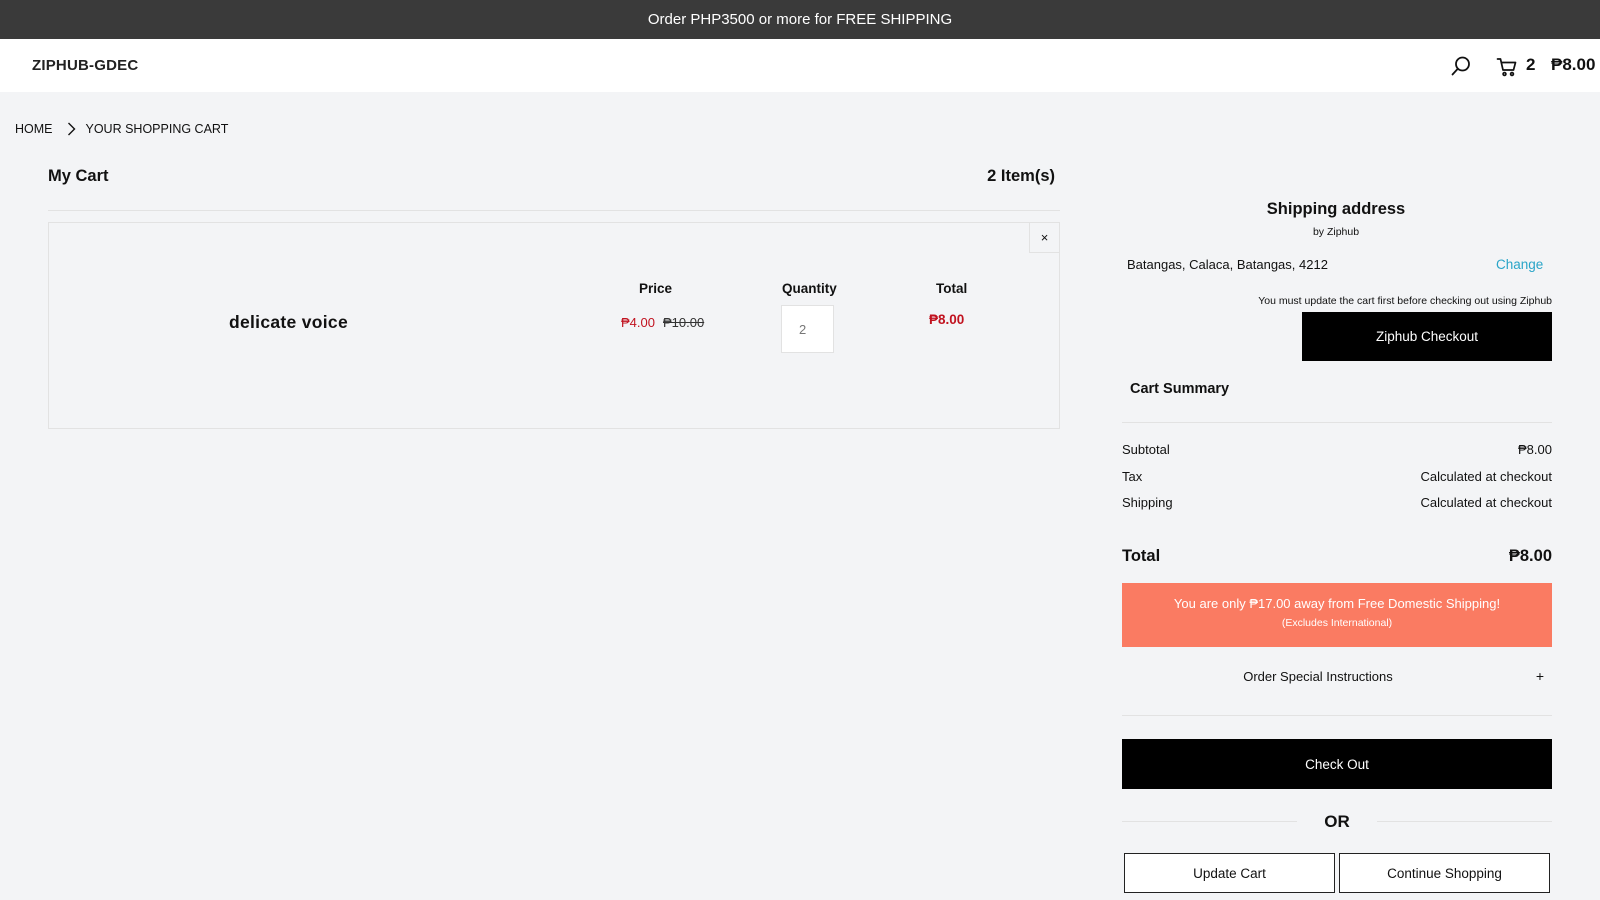 Image resolution: width=1600 pixels, height=900 pixels. Describe the element at coordinates (1227, 264) in the screenshot. I see `shipping-address: Batangas, Calaca, Batangas, 4212` at that location.